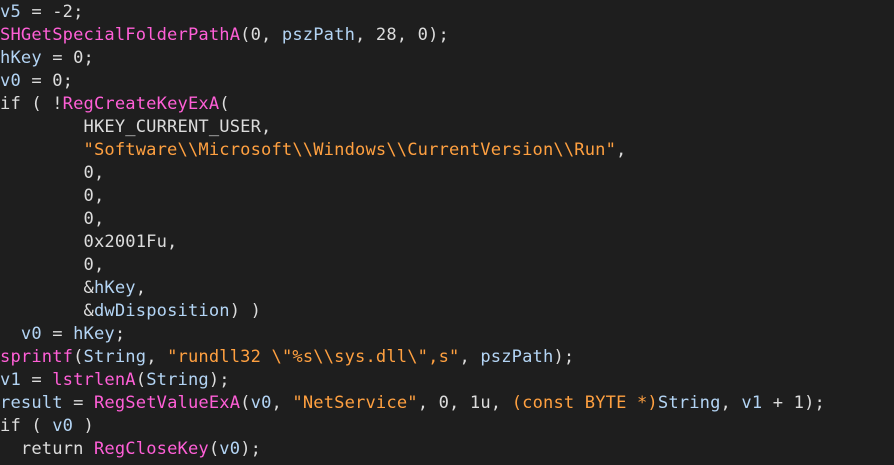  What do you see at coordinates (447, 104) in the screenshot?
I see `code-line: if ( !RegCreateKeyExA(` at bounding box center [447, 104].